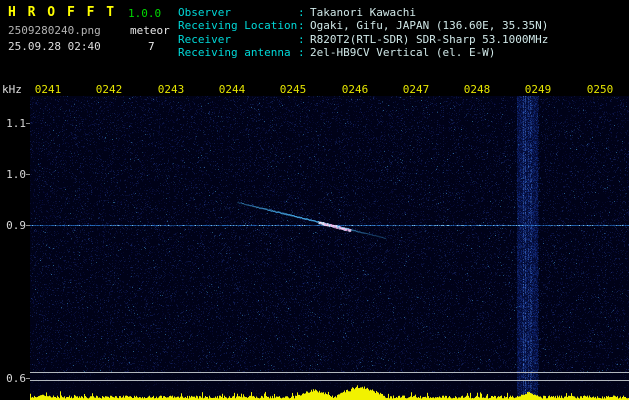 The image size is (629, 400). I want to click on freq-label-1.0: 1.0, so click(16, 174).